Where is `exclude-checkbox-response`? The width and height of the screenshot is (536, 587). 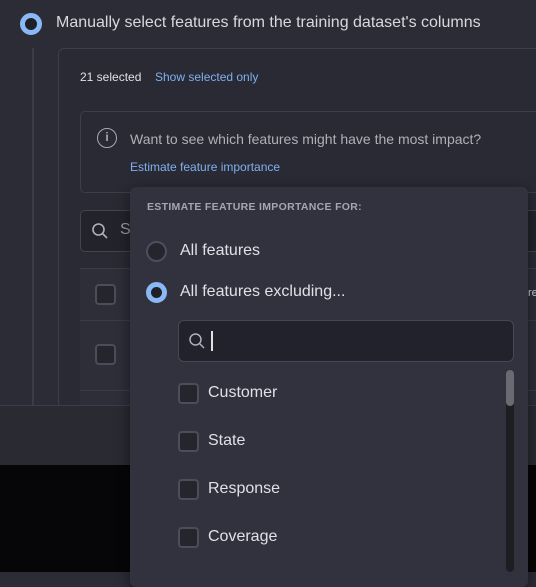
exclude-checkbox-response is located at coordinates (188, 489).